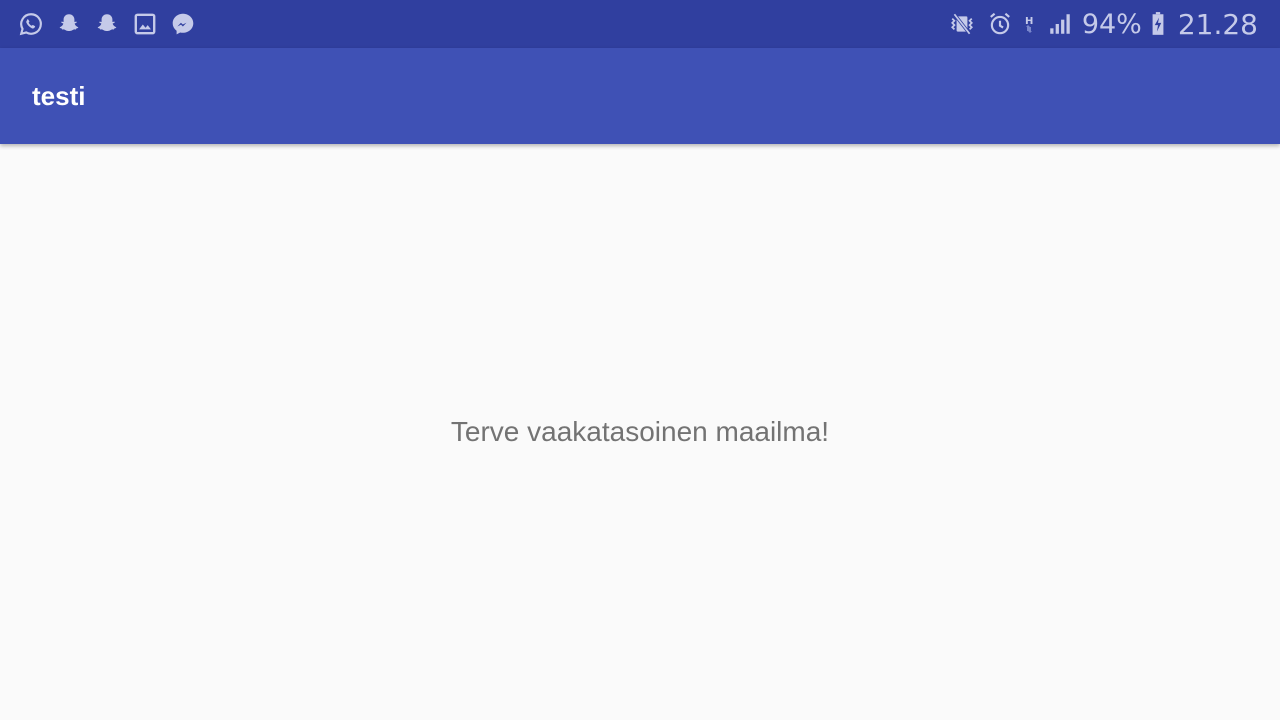 The height and width of the screenshot is (720, 1280). Describe the element at coordinates (59, 95) in the screenshot. I see `app-title: testi` at that location.